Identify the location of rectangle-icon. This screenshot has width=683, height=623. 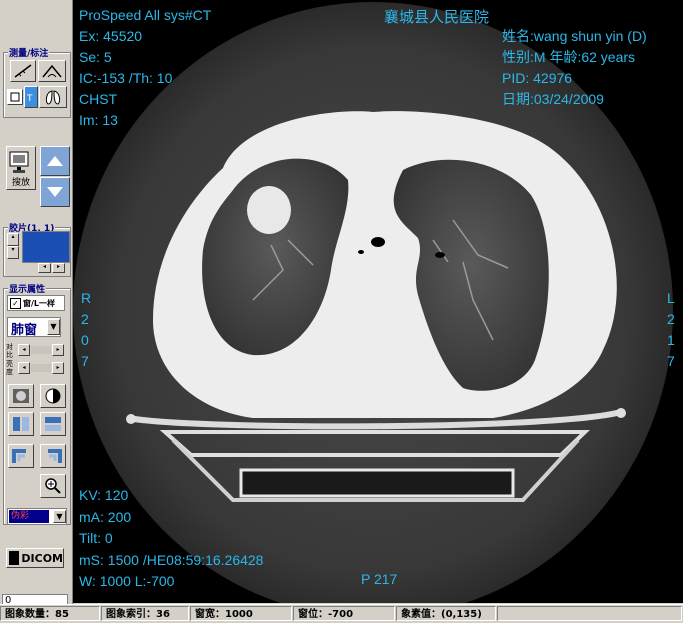
(15, 97).